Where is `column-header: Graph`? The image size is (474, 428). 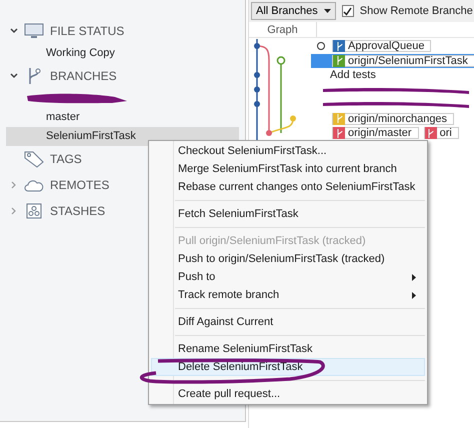 column-header: Graph is located at coordinates (283, 29).